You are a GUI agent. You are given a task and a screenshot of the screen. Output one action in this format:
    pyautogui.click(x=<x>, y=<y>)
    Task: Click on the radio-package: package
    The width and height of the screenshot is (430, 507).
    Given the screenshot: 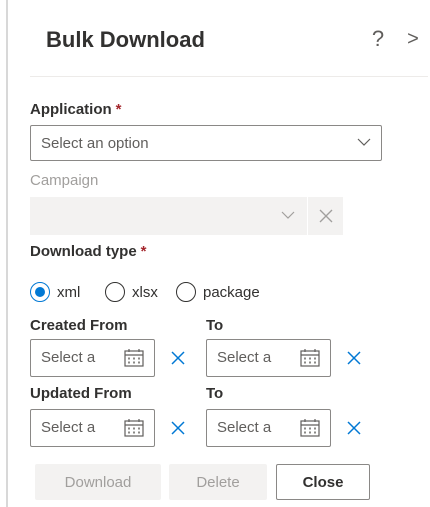 What is the action you would take?
    pyautogui.click(x=218, y=292)
    